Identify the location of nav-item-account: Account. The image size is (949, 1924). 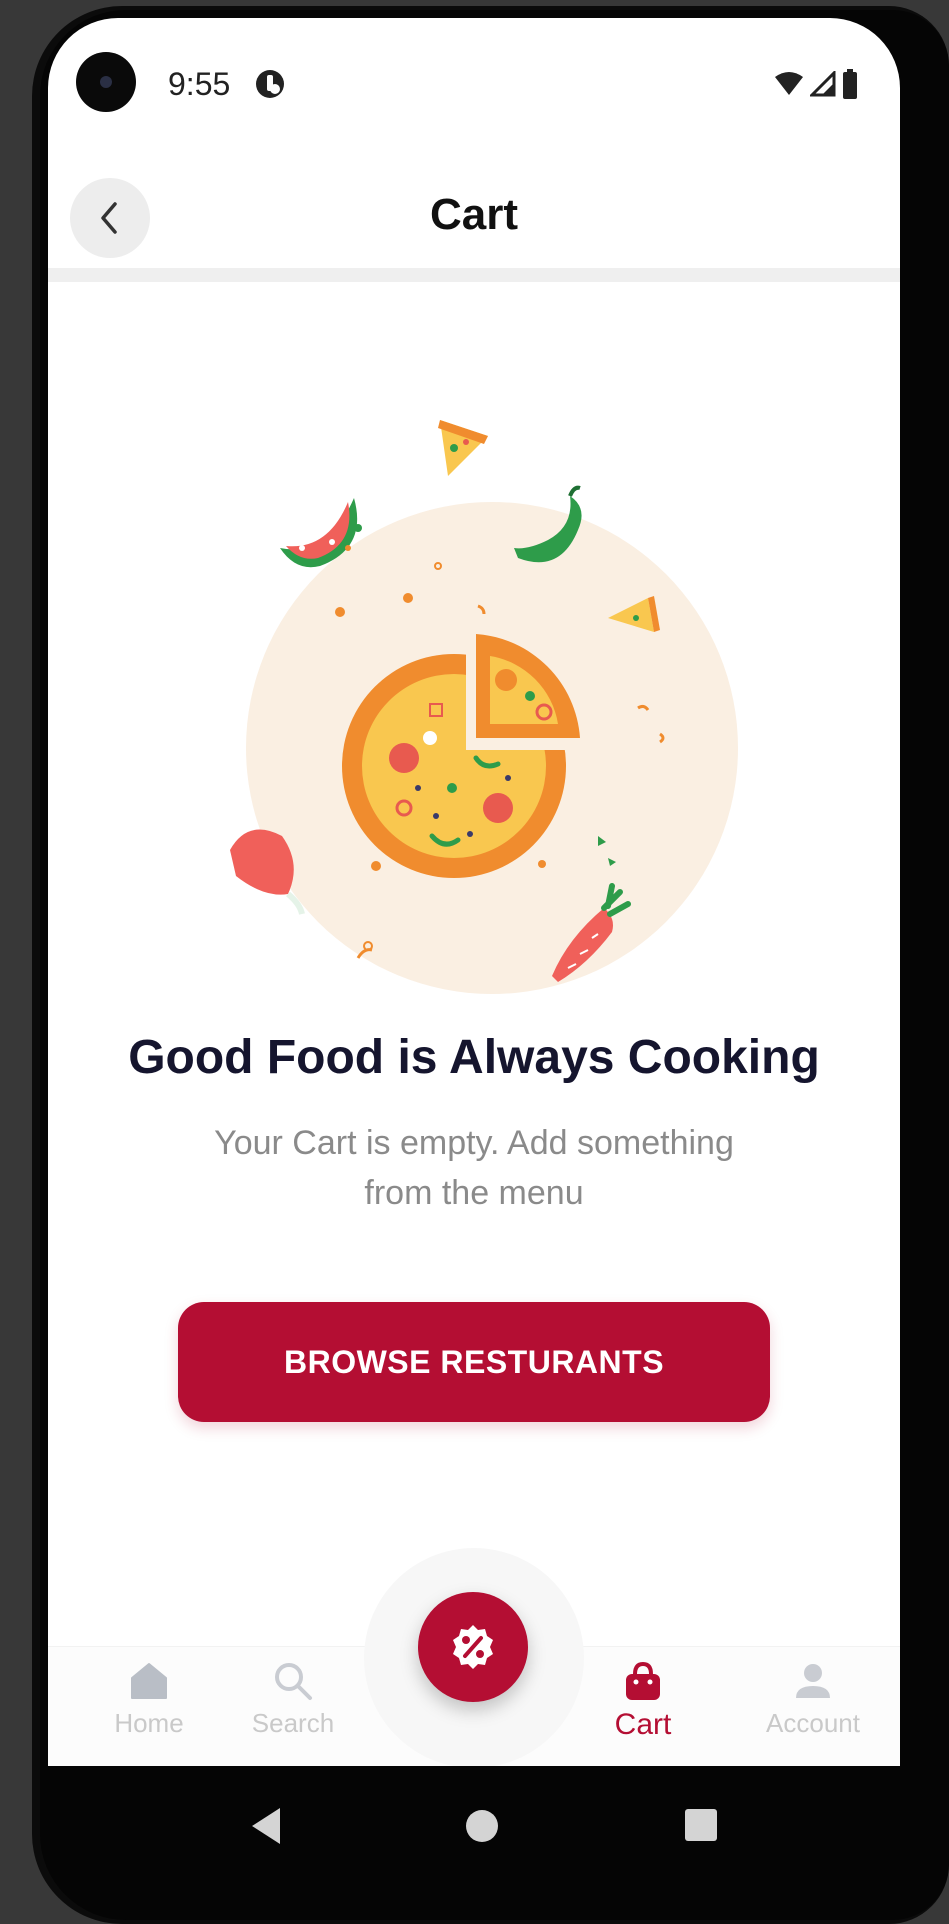
(813, 1708).